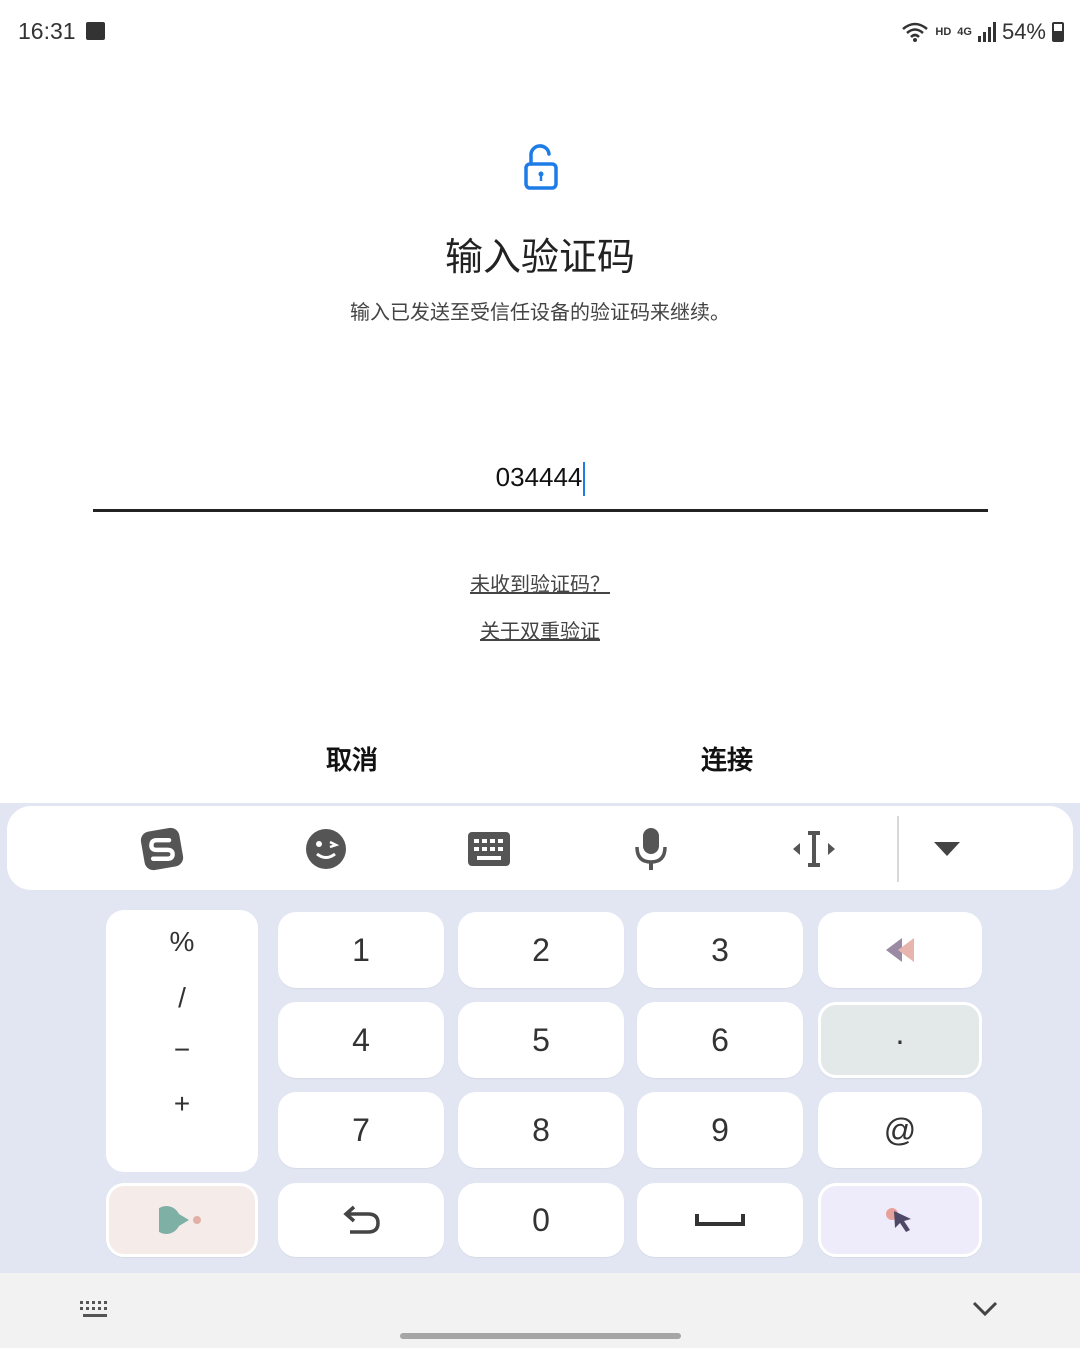  I want to click on keyboard-icon, so click(489, 849).